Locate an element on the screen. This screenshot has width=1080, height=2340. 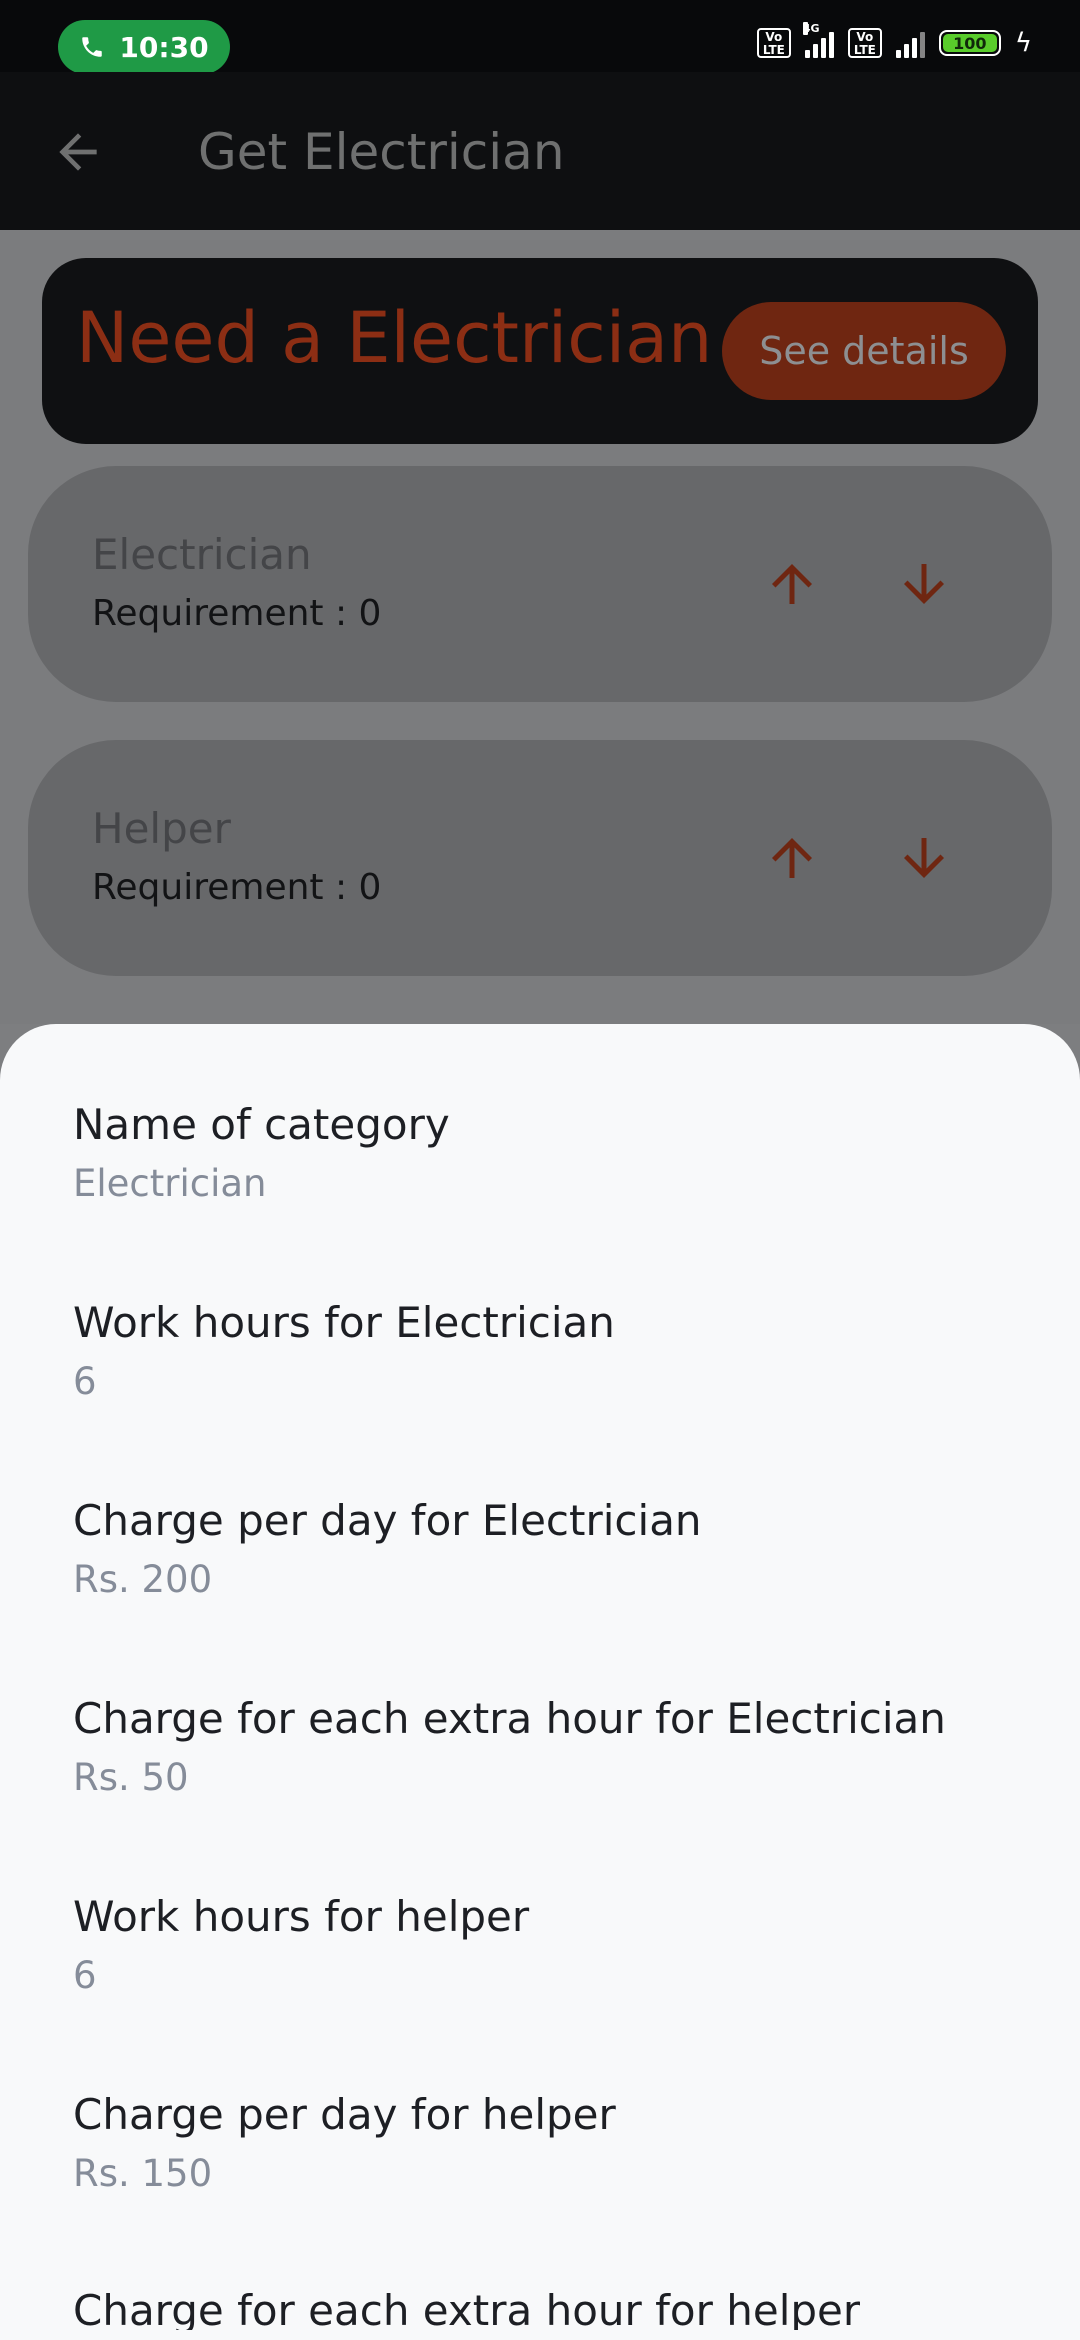
status-time: 10:30 is located at coordinates (164, 47).